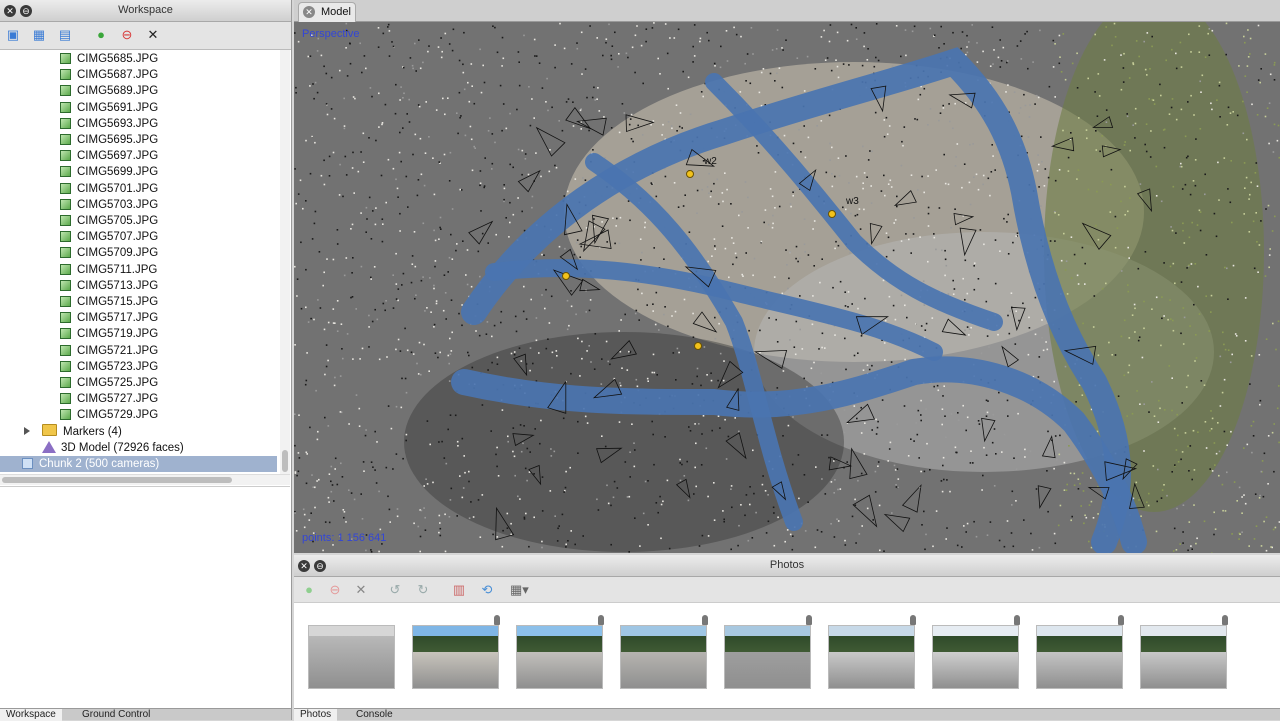 The image size is (1280, 721). I want to click on tree-item-image: CIMG5689.JPG, so click(109, 91).